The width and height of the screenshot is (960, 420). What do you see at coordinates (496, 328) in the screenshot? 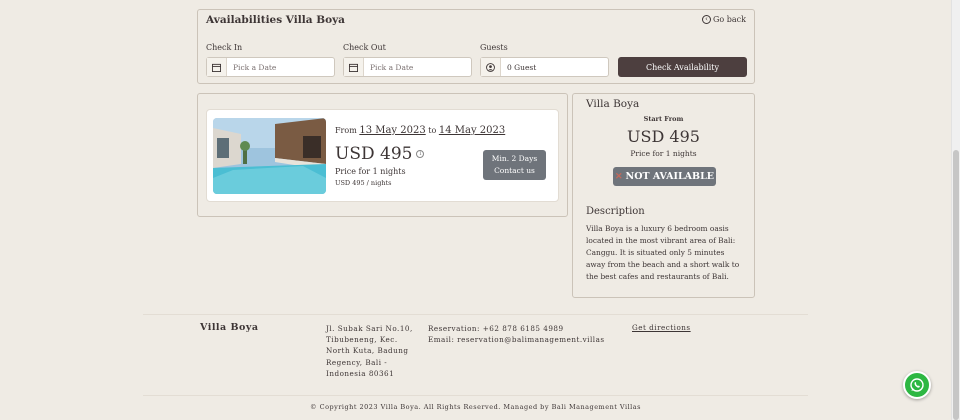
I see `footer-reservation: Reservation: +62 878 6185 4989` at bounding box center [496, 328].